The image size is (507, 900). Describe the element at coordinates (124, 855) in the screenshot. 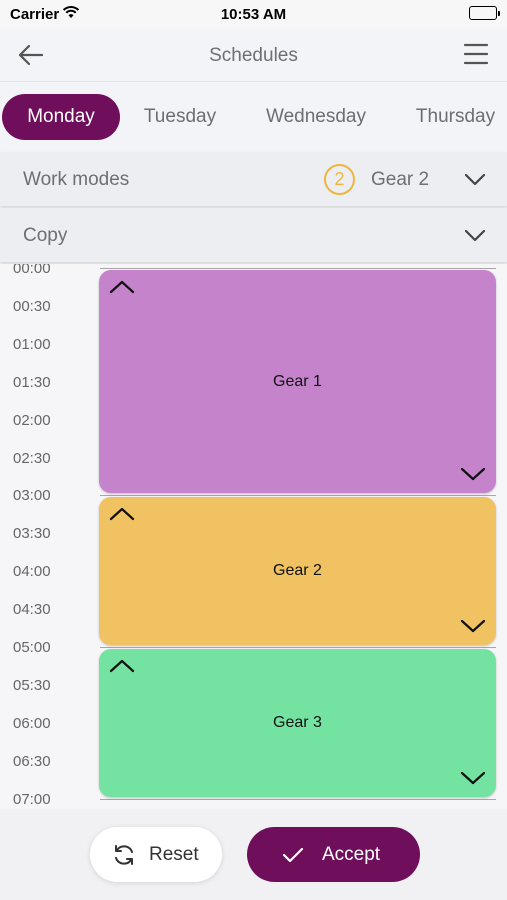

I see `refresh-icon` at that location.